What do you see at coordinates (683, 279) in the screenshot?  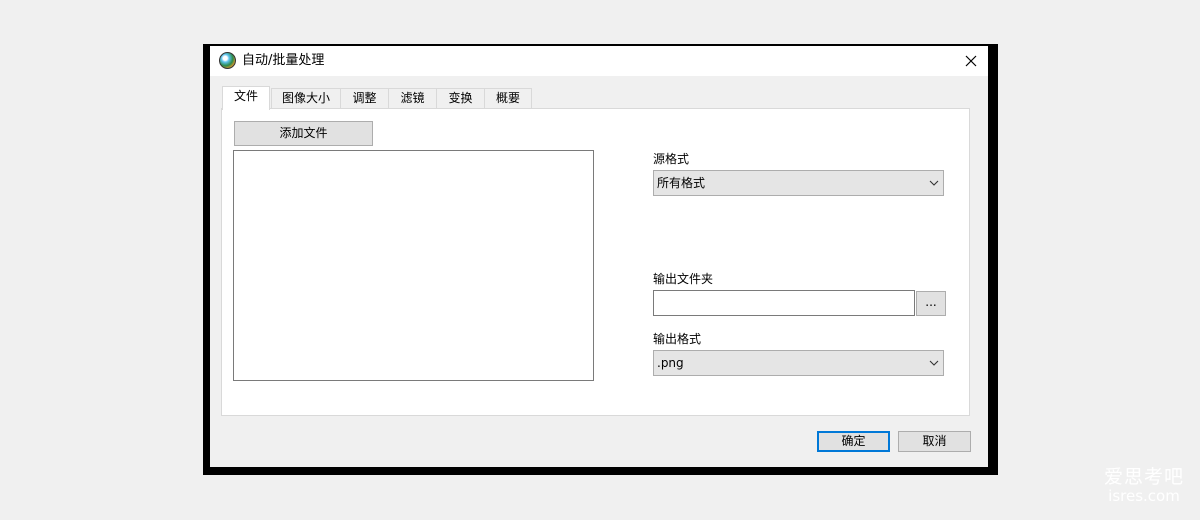 I see `output-folder-label: 输出文件夹` at bounding box center [683, 279].